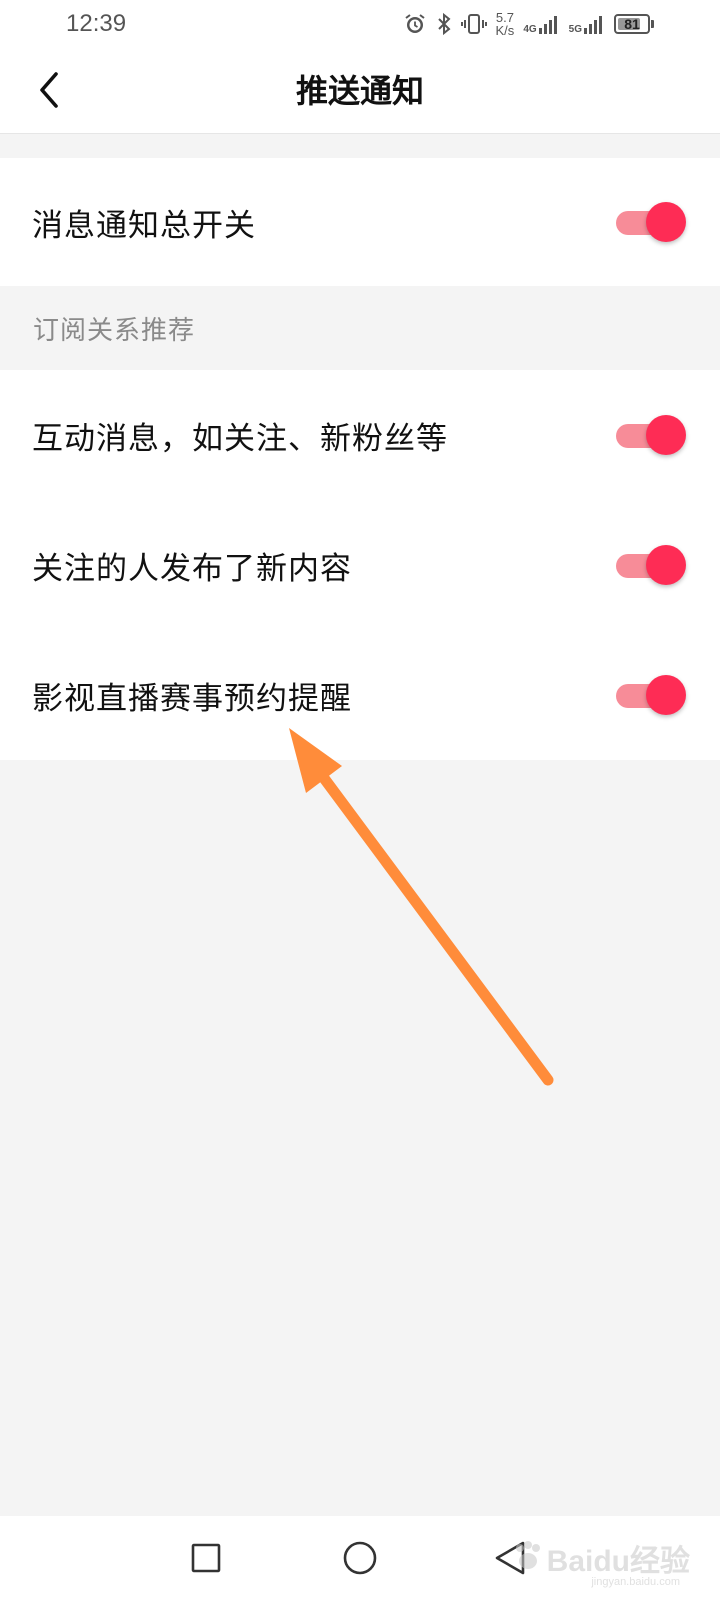 The height and width of the screenshot is (1600, 720). I want to click on navigation-bar: Baidu经验 jingyan.baidu.com, so click(360, 1558).